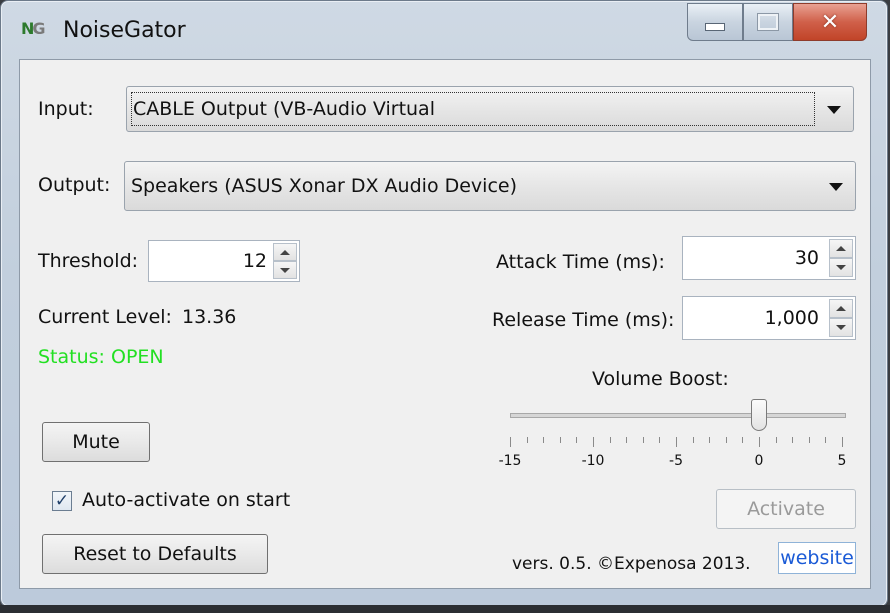 The image size is (890, 613). What do you see at coordinates (806, 258) in the screenshot?
I see `attack-time-value: 30` at bounding box center [806, 258].